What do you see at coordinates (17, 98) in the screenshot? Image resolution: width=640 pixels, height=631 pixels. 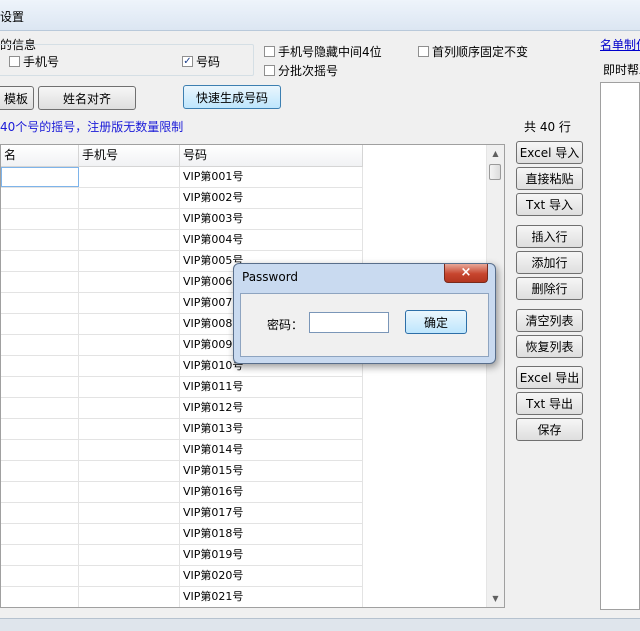 I see `template-button: 模板` at bounding box center [17, 98].